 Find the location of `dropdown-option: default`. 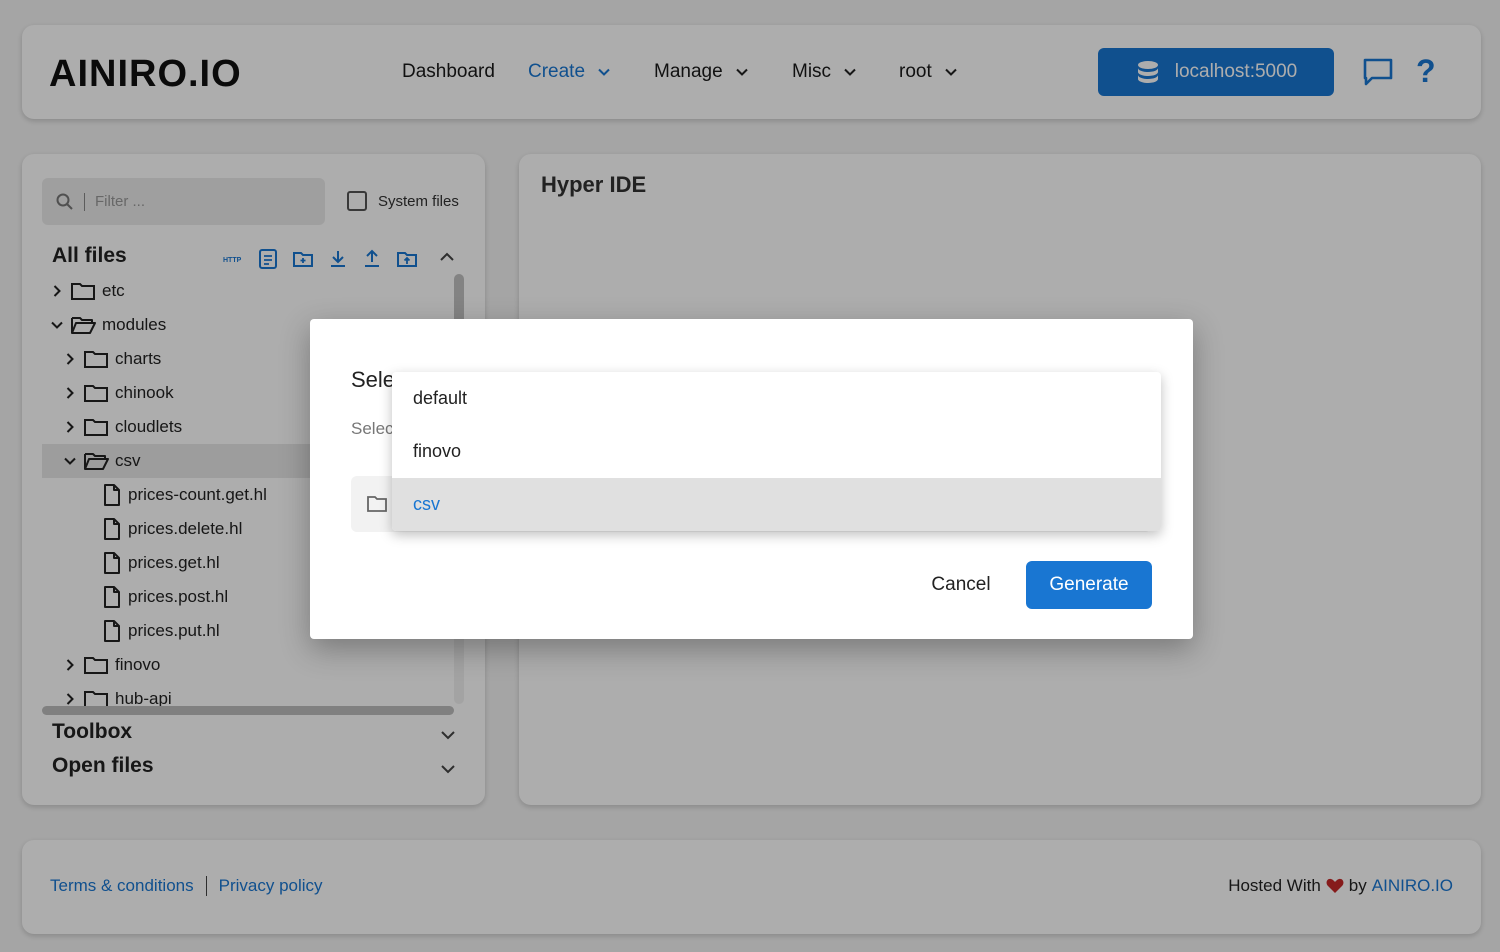

dropdown-option: default is located at coordinates (776, 398).